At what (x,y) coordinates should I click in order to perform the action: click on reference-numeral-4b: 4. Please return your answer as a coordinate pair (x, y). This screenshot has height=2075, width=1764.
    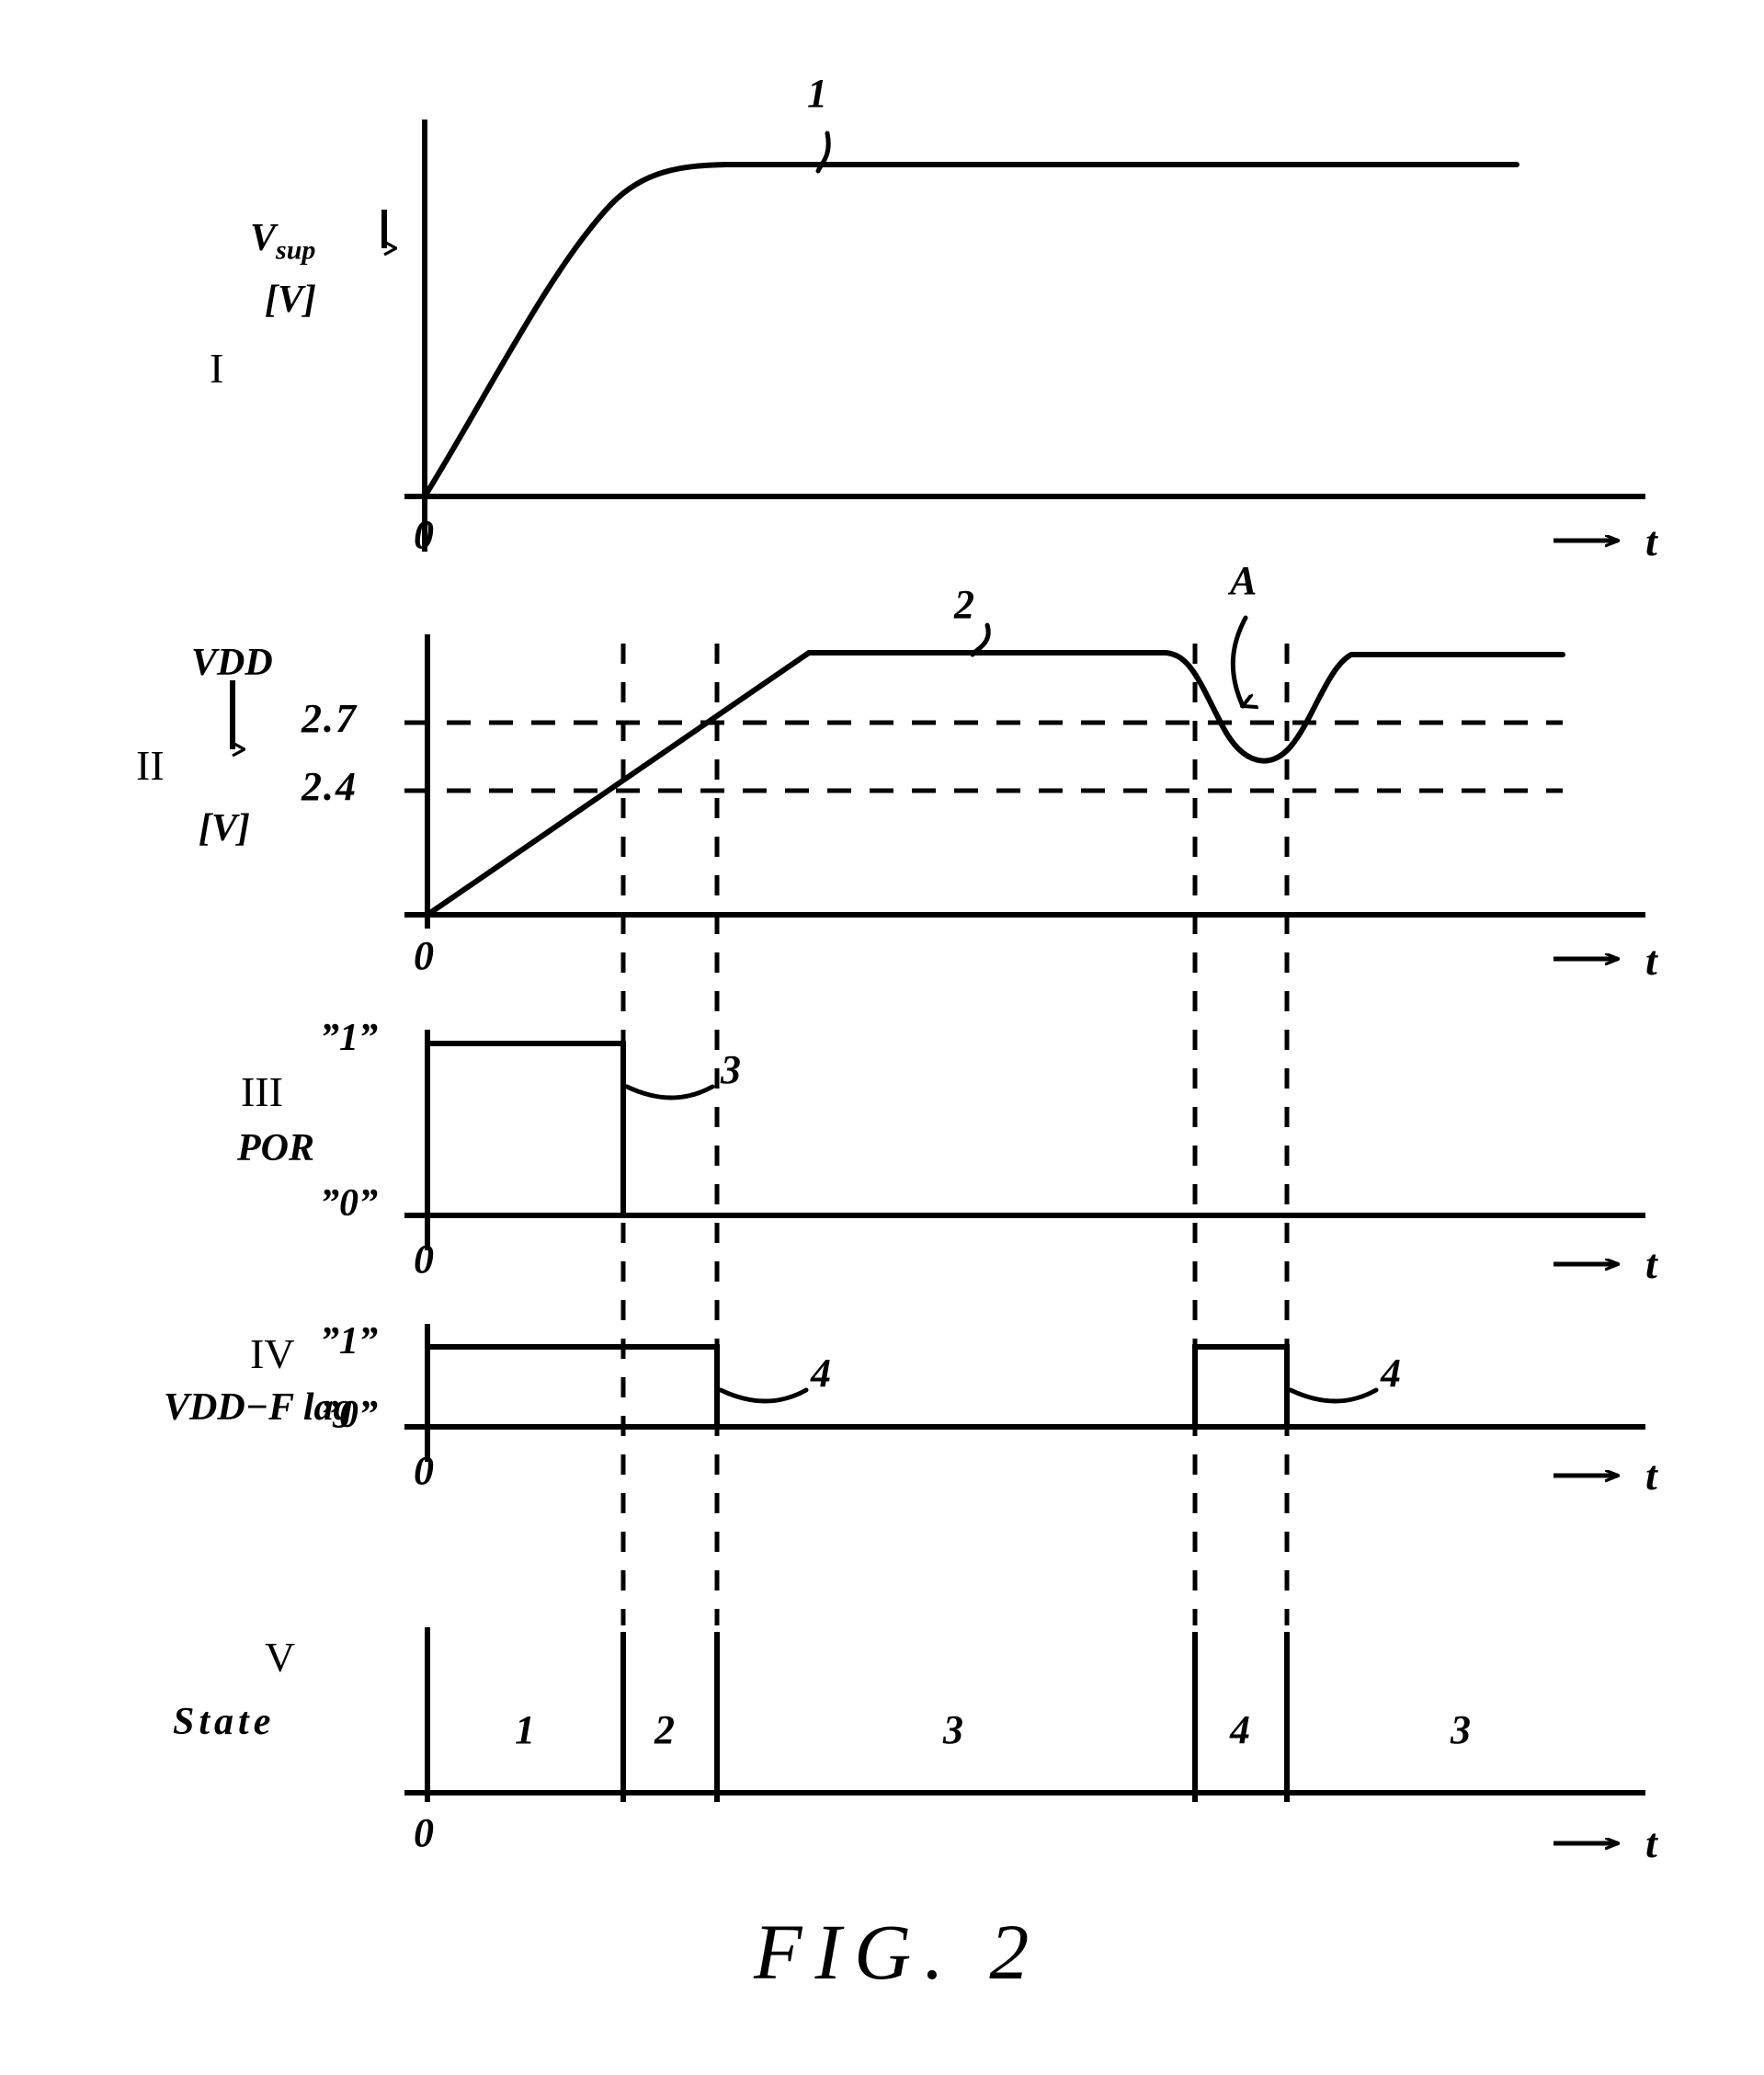
    Looking at the image, I should click on (1391, 1373).